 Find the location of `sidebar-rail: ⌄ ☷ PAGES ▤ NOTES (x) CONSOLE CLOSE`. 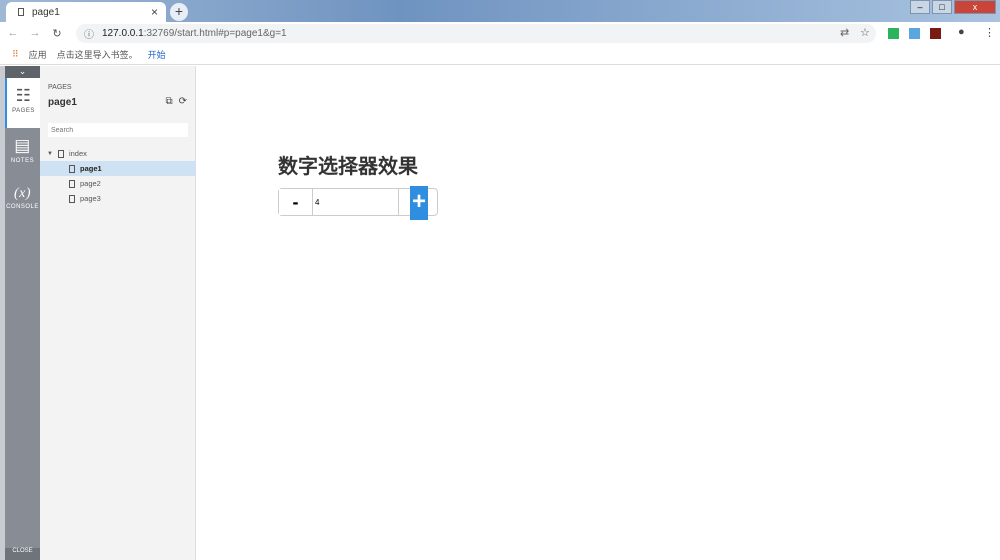

sidebar-rail: ⌄ ☷ PAGES ▤ NOTES (x) CONSOLE CLOSE is located at coordinates (22, 313).